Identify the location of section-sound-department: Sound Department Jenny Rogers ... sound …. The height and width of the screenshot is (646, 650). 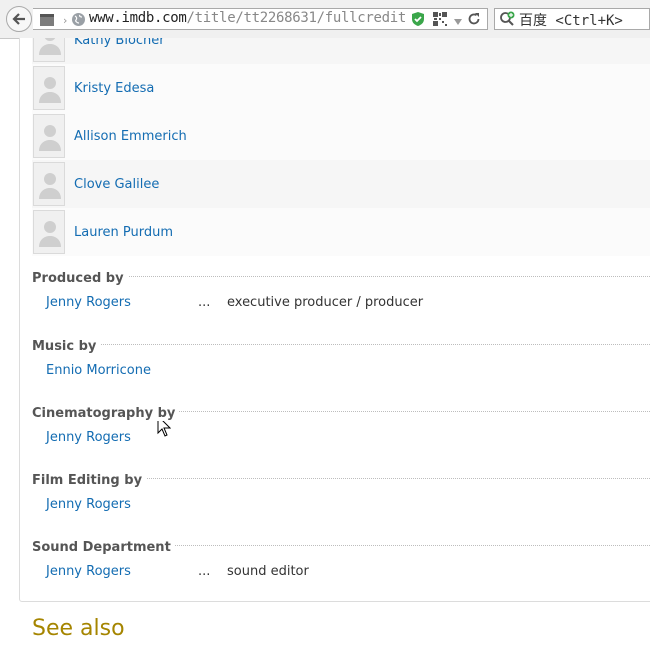
(341, 559).